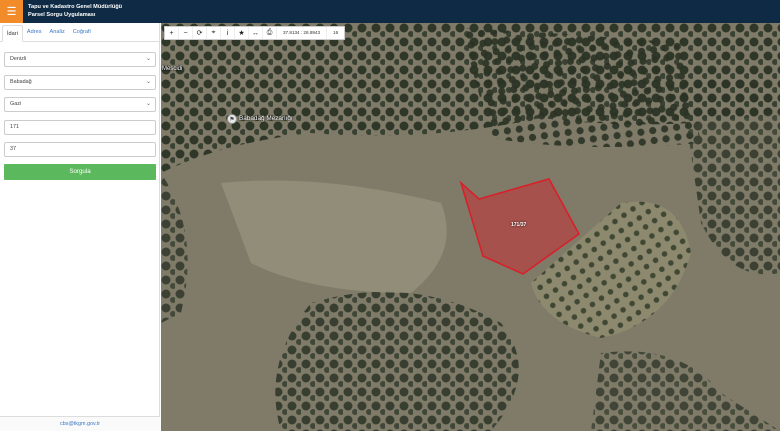 The width and height of the screenshot is (780, 432). Describe the element at coordinates (62, 14) in the screenshot. I see `title-line-2: Parsel Sorgu Uygulaması` at that location.